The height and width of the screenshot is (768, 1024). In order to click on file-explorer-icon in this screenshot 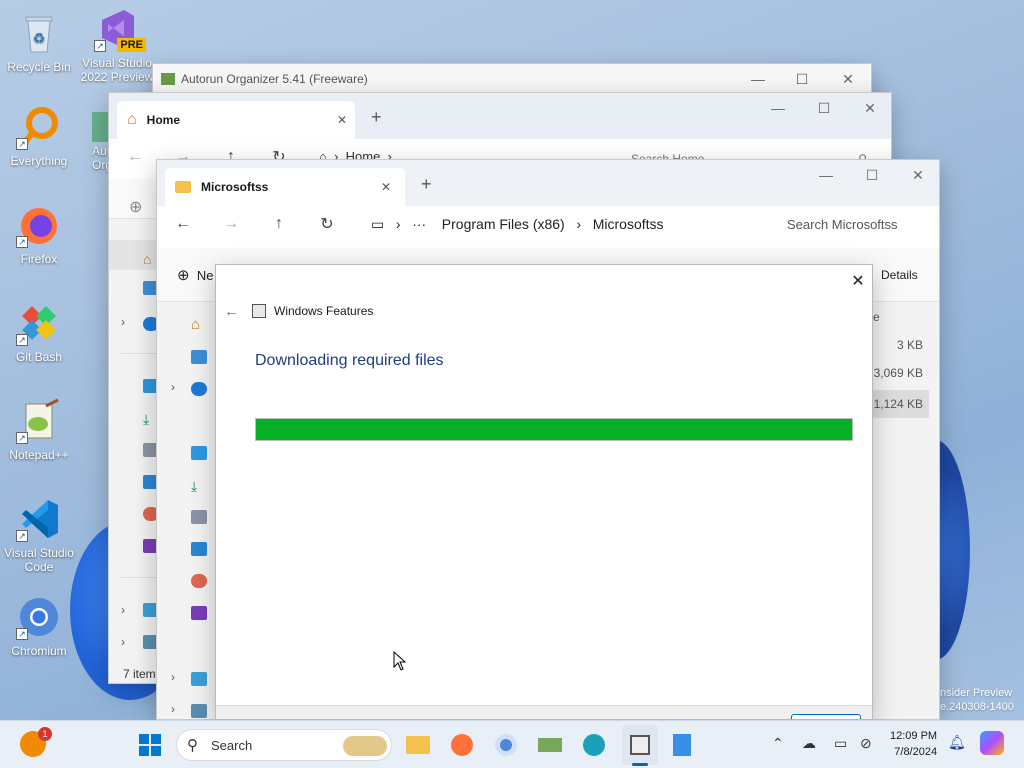, I will do `click(418, 745)`.